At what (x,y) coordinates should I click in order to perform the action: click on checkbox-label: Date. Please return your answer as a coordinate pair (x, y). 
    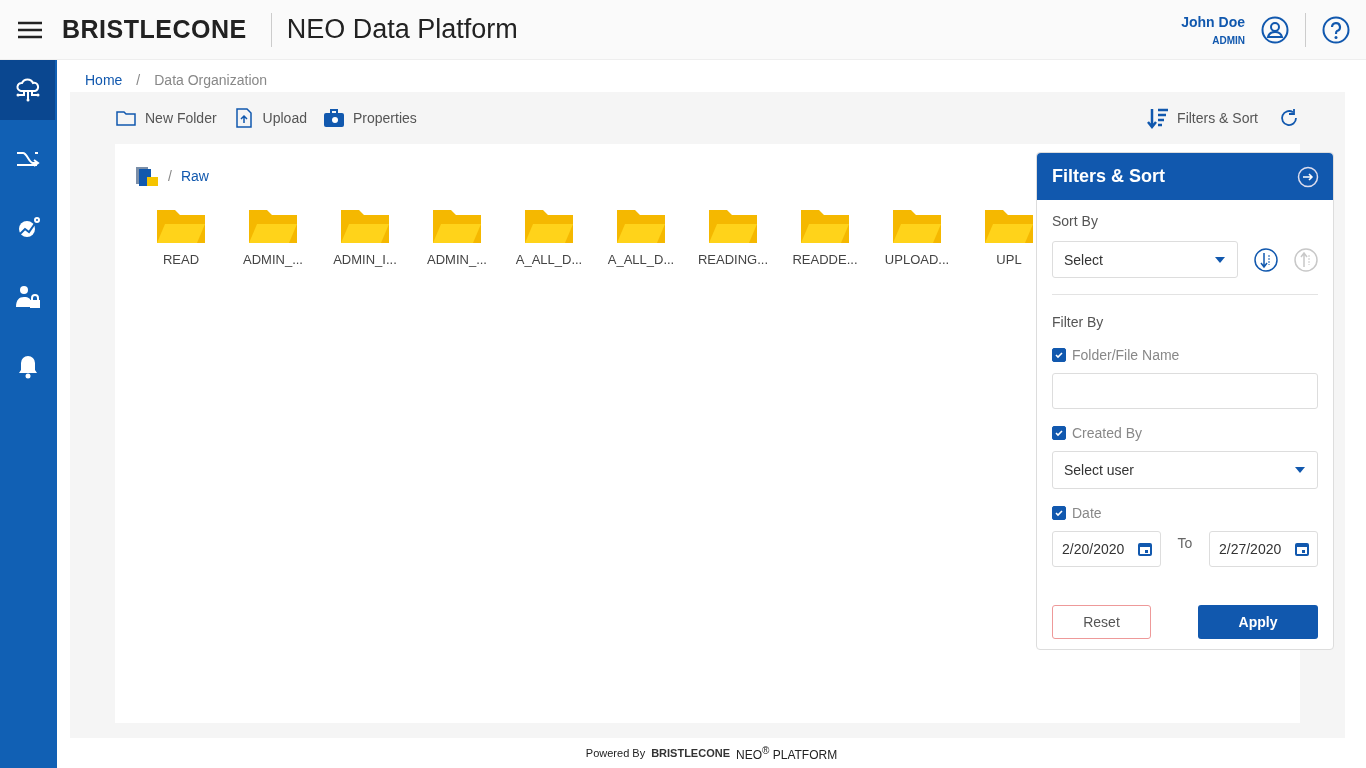
    Looking at the image, I should click on (1087, 513).